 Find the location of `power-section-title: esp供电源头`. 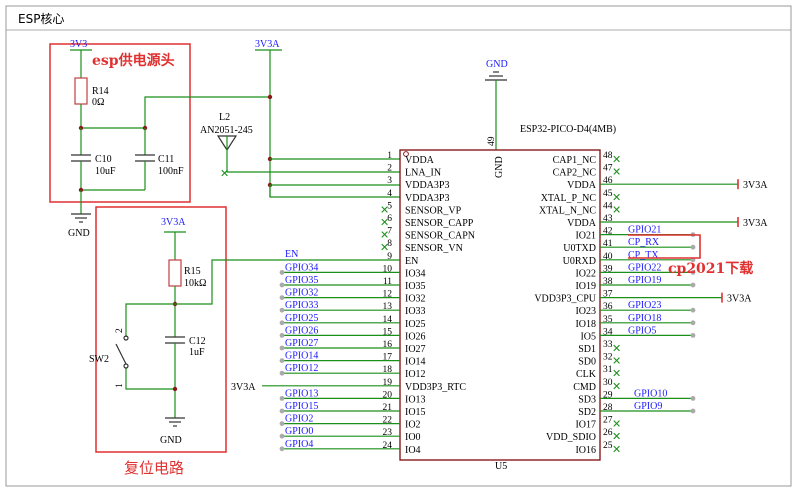

power-section-title: esp供电源头 is located at coordinates (133, 60).